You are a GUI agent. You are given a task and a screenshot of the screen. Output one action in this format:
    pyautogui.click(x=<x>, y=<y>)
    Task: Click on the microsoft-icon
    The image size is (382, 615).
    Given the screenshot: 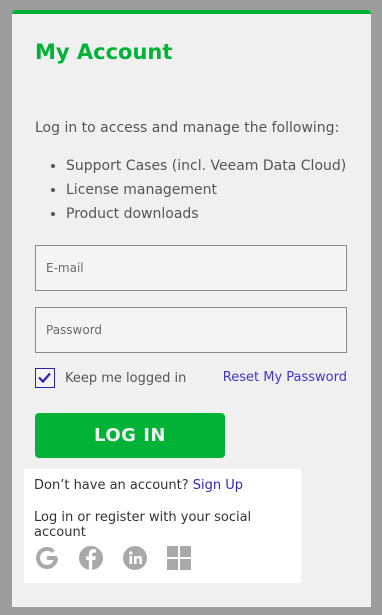 What is the action you would take?
    pyautogui.click(x=179, y=558)
    